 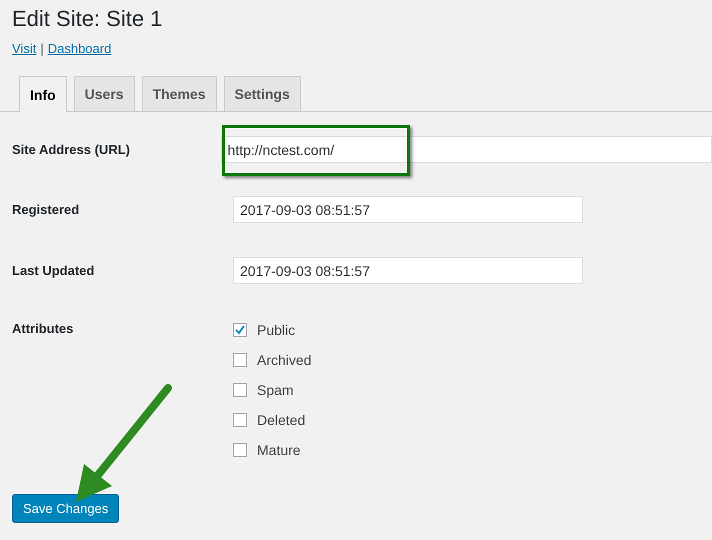 What do you see at coordinates (262, 93) in the screenshot?
I see `tab: Settings` at bounding box center [262, 93].